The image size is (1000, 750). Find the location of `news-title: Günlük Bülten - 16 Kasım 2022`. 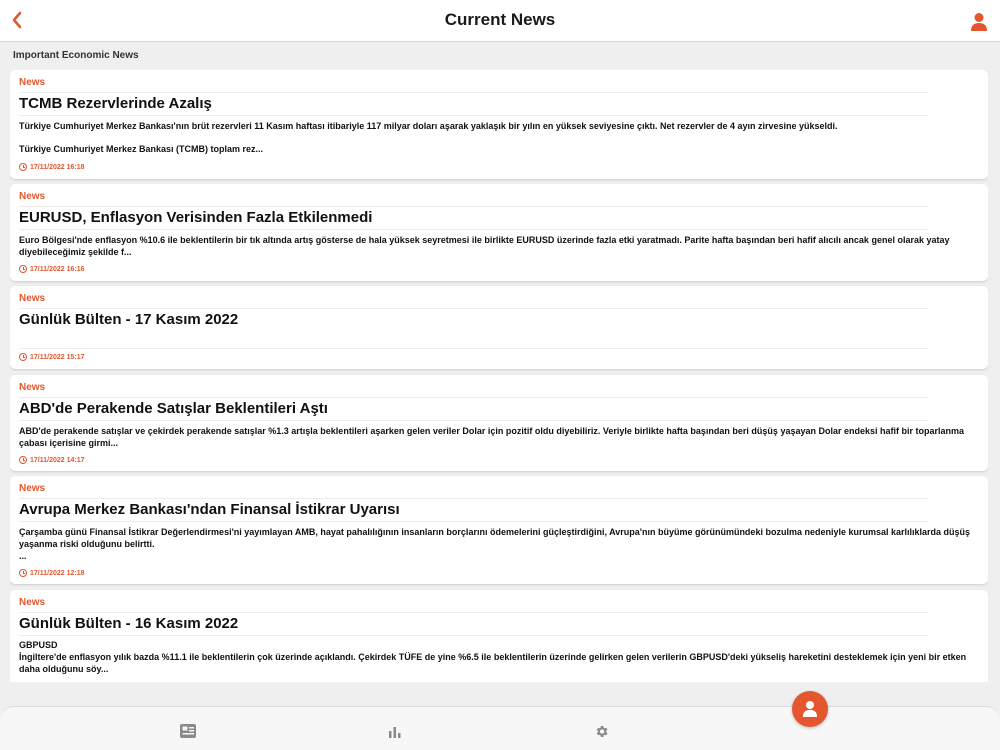

news-title: Günlük Bülten - 16 Kasım 2022 is located at coordinates (129, 623).